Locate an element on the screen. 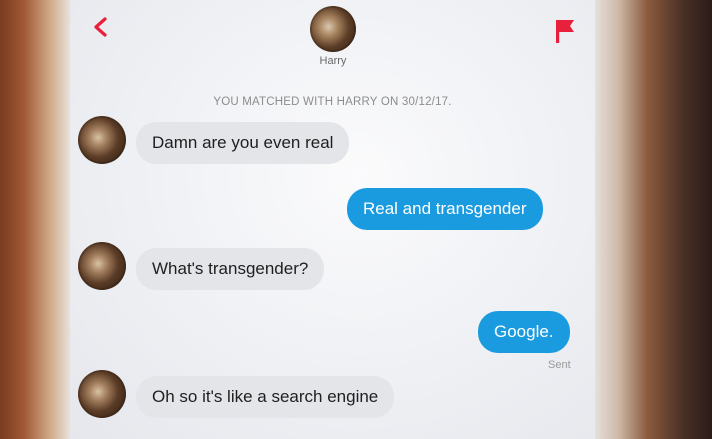 The image size is (712, 439). message-bubble-incoming: Oh so it's like a search engine is located at coordinates (265, 397).